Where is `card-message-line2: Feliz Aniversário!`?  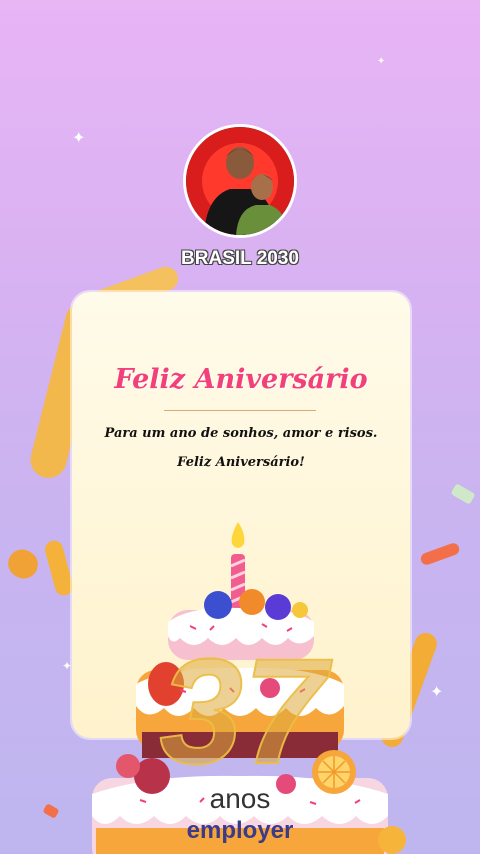
card-message-line2: Feliz Aniversário! is located at coordinates (241, 462).